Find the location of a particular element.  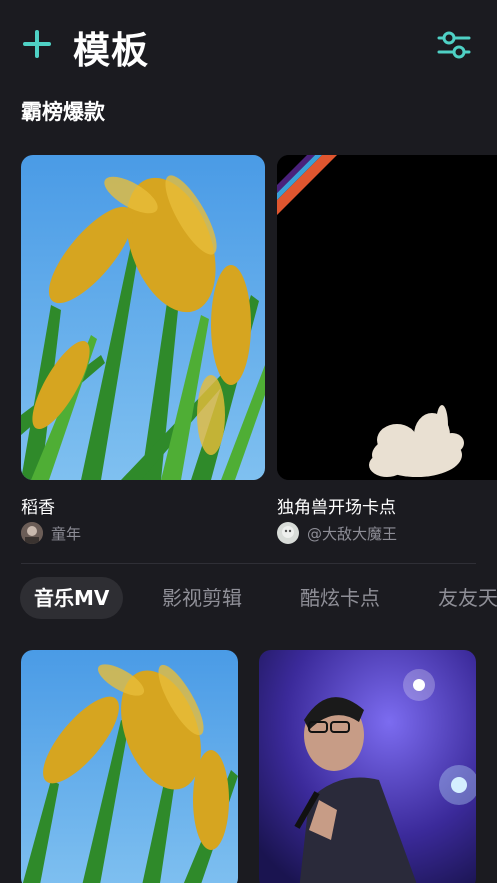

divider is located at coordinates (248, 563).